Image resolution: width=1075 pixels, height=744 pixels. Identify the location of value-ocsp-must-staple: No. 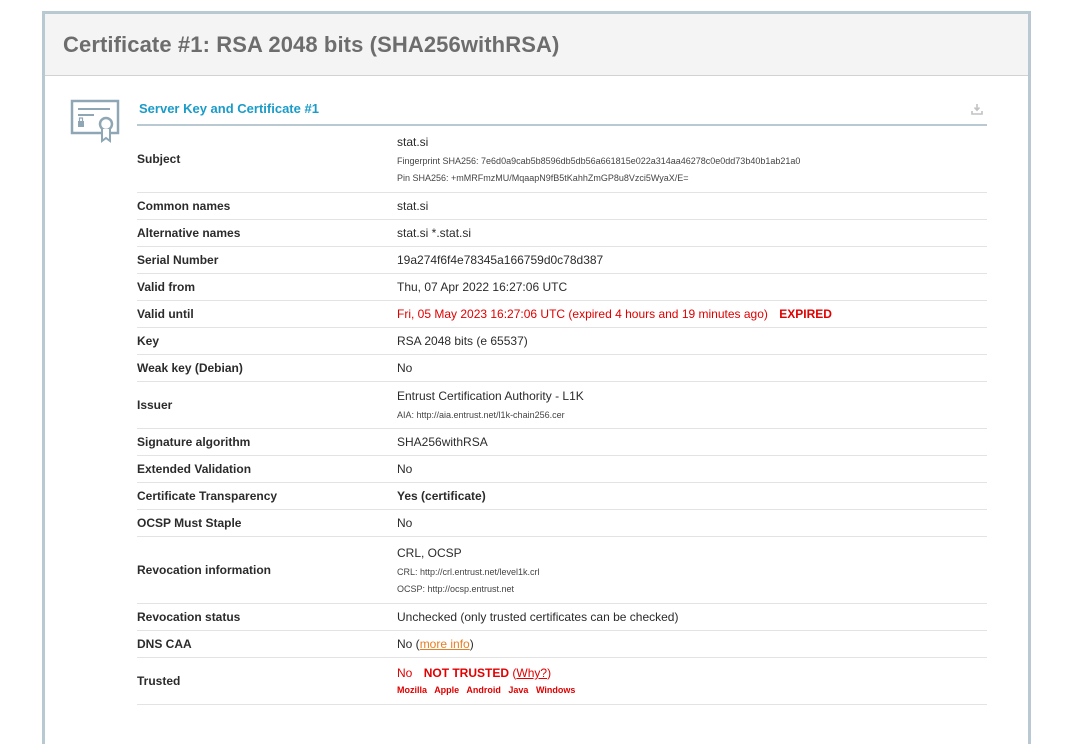
(692, 523).